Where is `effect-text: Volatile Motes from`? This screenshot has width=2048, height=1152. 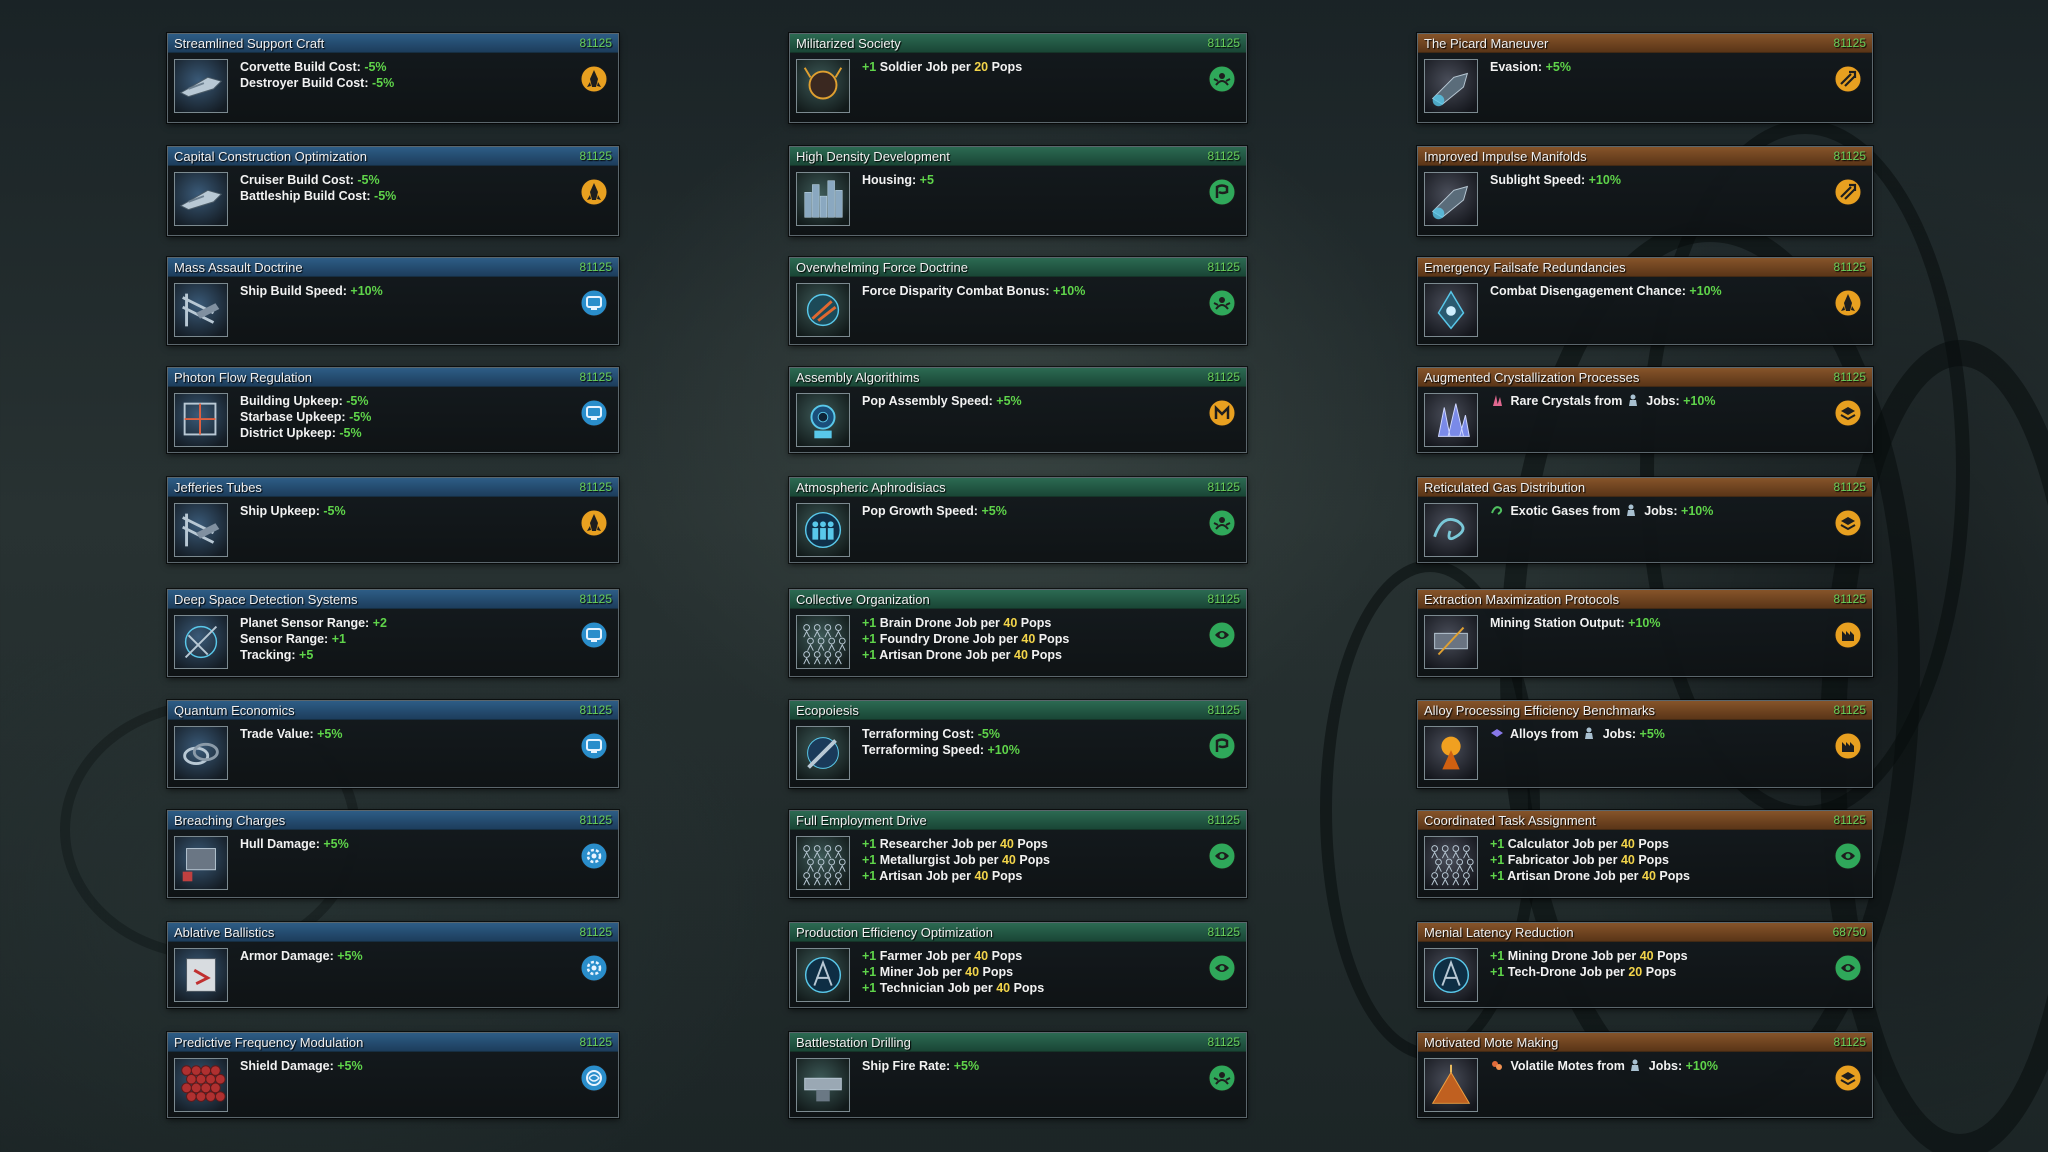
effect-text: Volatile Motes from is located at coordinates (1568, 1066).